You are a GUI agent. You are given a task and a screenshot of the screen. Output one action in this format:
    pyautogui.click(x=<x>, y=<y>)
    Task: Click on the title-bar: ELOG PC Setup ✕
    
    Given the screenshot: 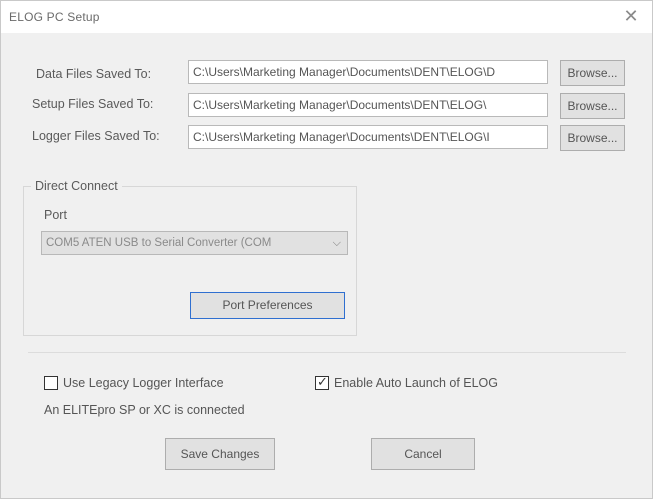 What is the action you would take?
    pyautogui.click(x=326, y=17)
    